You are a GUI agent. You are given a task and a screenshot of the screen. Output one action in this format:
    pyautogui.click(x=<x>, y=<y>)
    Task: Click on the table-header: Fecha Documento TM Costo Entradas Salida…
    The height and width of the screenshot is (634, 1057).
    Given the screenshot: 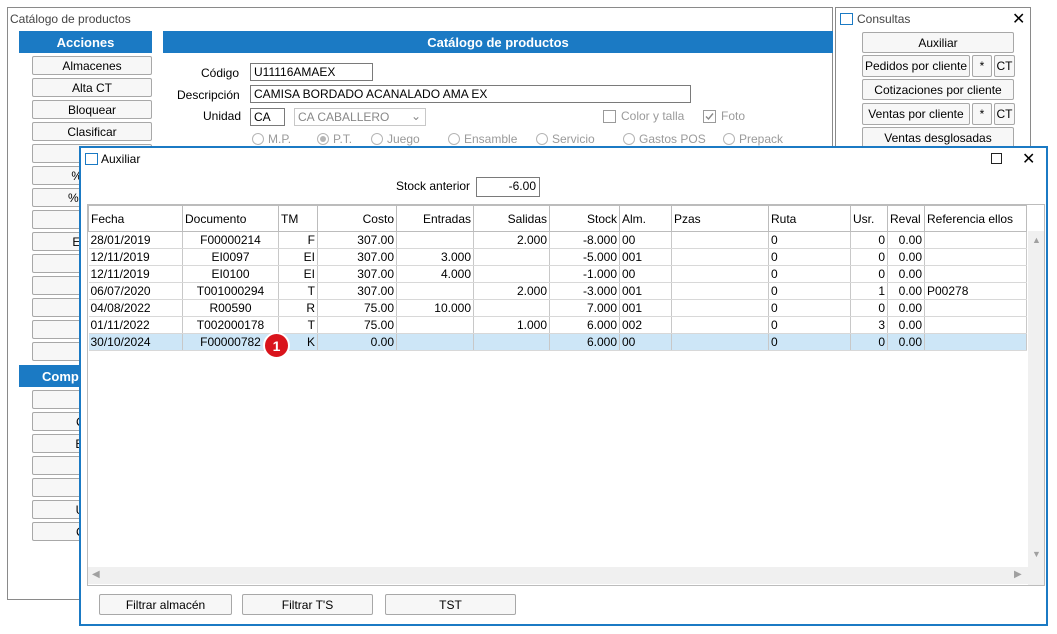 What is the action you would take?
    pyautogui.click(x=557, y=218)
    